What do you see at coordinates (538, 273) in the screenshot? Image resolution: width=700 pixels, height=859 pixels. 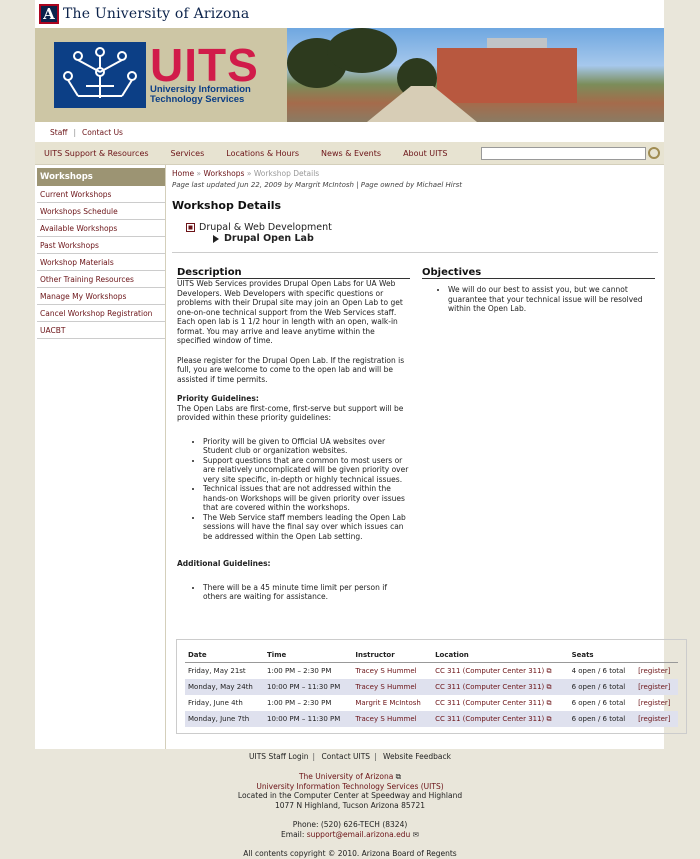 I see `objectives-heading: Objectives` at bounding box center [538, 273].